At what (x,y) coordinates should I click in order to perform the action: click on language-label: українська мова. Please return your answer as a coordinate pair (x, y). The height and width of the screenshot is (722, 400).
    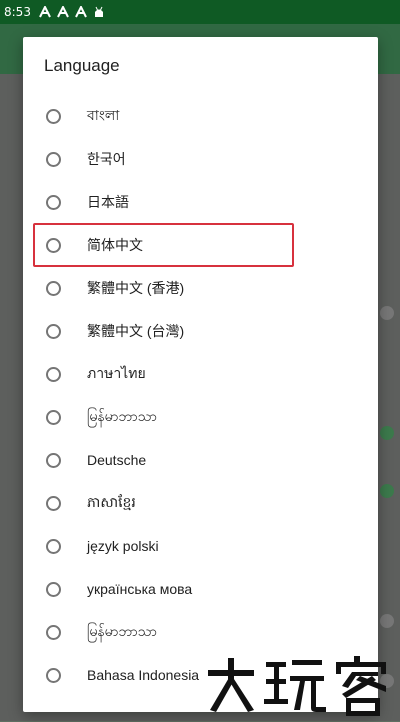
    Looking at the image, I should click on (140, 589).